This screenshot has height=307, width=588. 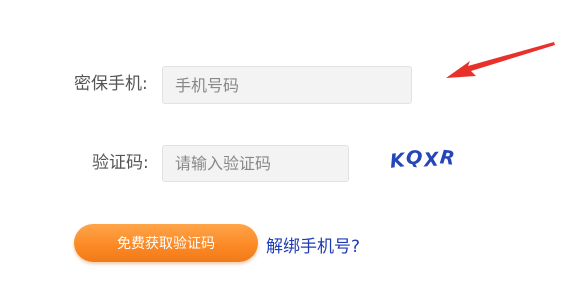 I want to click on captcha-char: X, so click(x=431, y=160).